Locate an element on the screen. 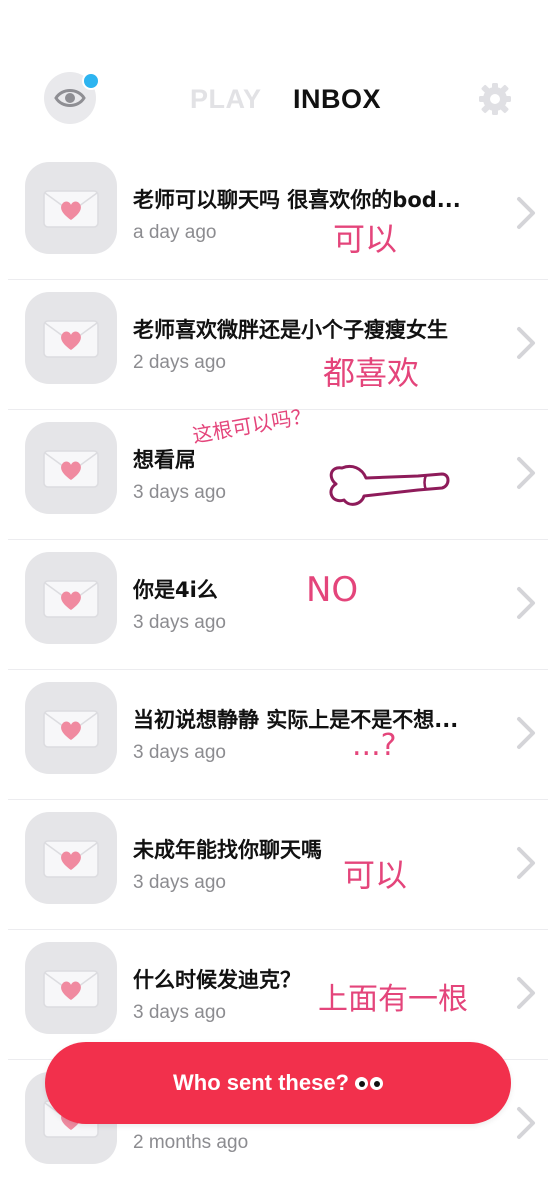  who-sent-these-button: Who sent these? is located at coordinates (278, 1083).